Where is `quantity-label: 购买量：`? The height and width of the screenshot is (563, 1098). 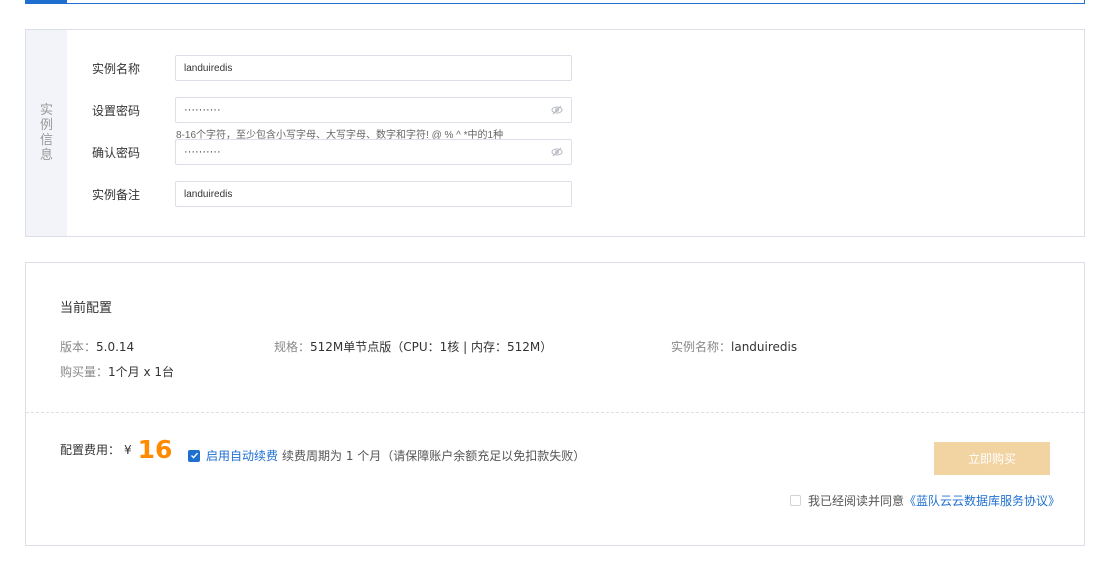 quantity-label: 购买量： is located at coordinates (84, 372).